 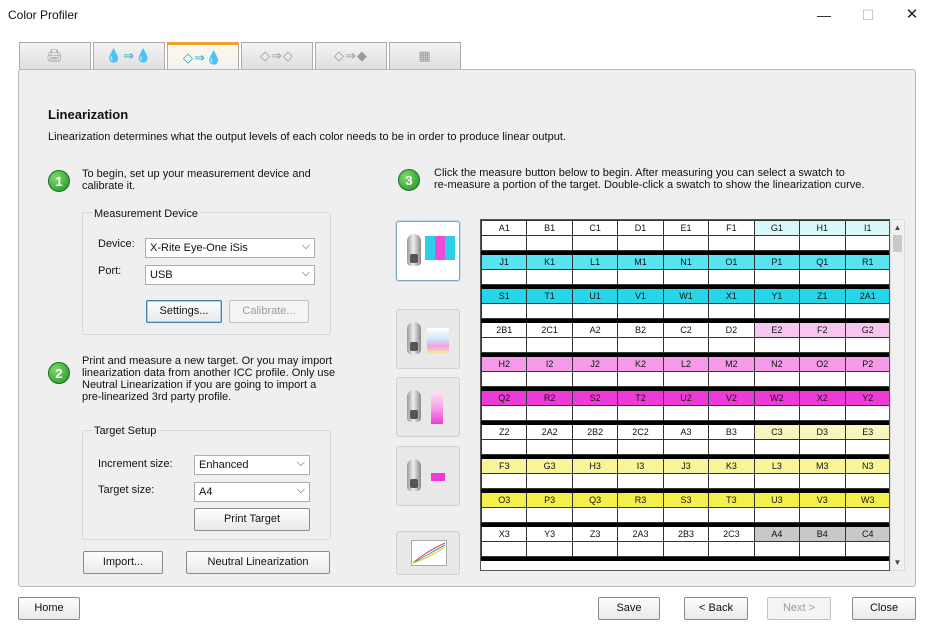 I want to click on swatch-cell: N3, so click(x=866, y=466).